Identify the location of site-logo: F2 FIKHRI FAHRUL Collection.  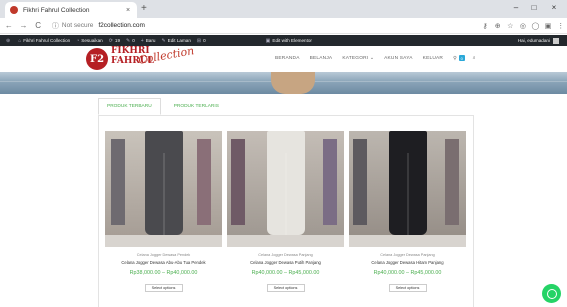
(141, 58).